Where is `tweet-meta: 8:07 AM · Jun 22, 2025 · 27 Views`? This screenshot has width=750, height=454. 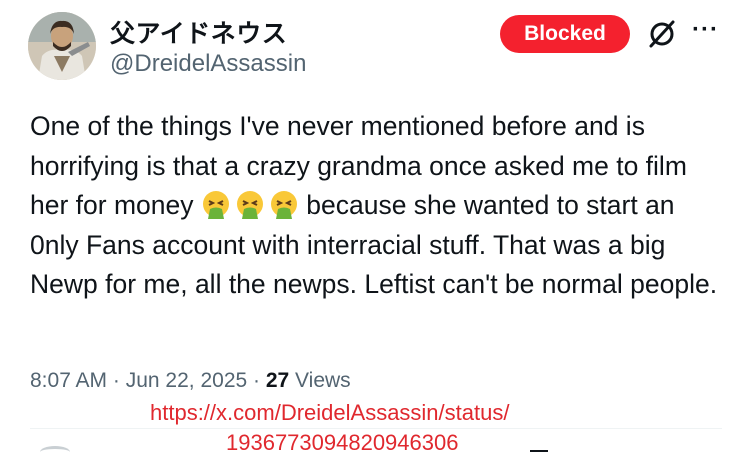
tweet-meta: 8:07 AM · Jun 22, 2025 · 27 Views is located at coordinates (190, 381).